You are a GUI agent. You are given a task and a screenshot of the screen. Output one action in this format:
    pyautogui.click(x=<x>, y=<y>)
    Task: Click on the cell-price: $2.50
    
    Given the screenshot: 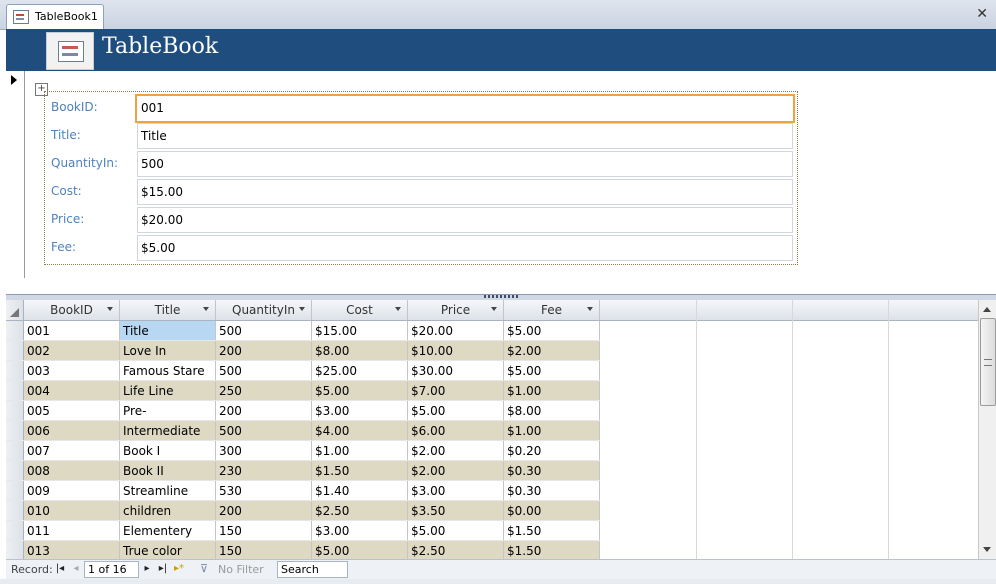 What is the action you would take?
    pyautogui.click(x=455, y=549)
    